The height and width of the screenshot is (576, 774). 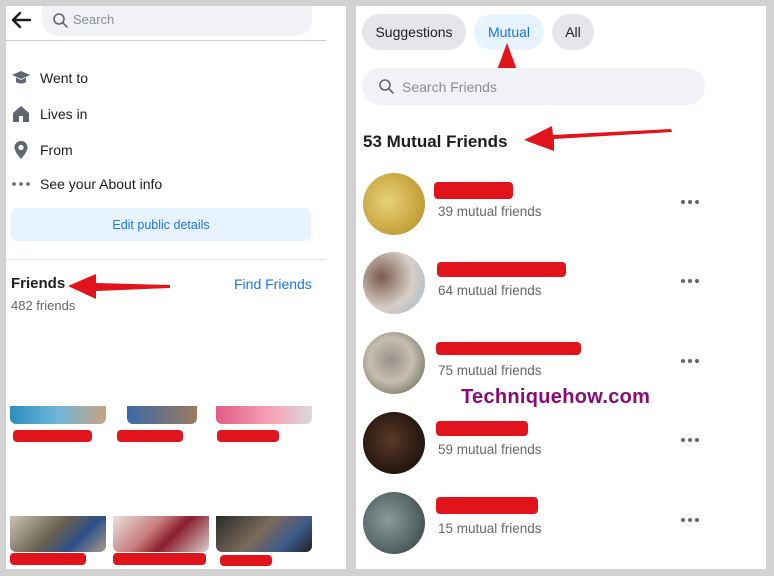 What do you see at coordinates (56, 150) in the screenshot?
I see `about-item-label: From` at bounding box center [56, 150].